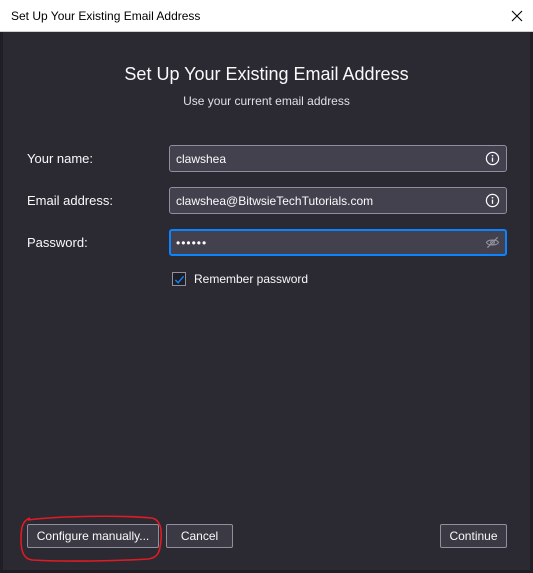 Image resolution: width=533 pixels, height=573 pixels. What do you see at coordinates (70, 200) in the screenshot?
I see `email-label: Email address:` at bounding box center [70, 200].